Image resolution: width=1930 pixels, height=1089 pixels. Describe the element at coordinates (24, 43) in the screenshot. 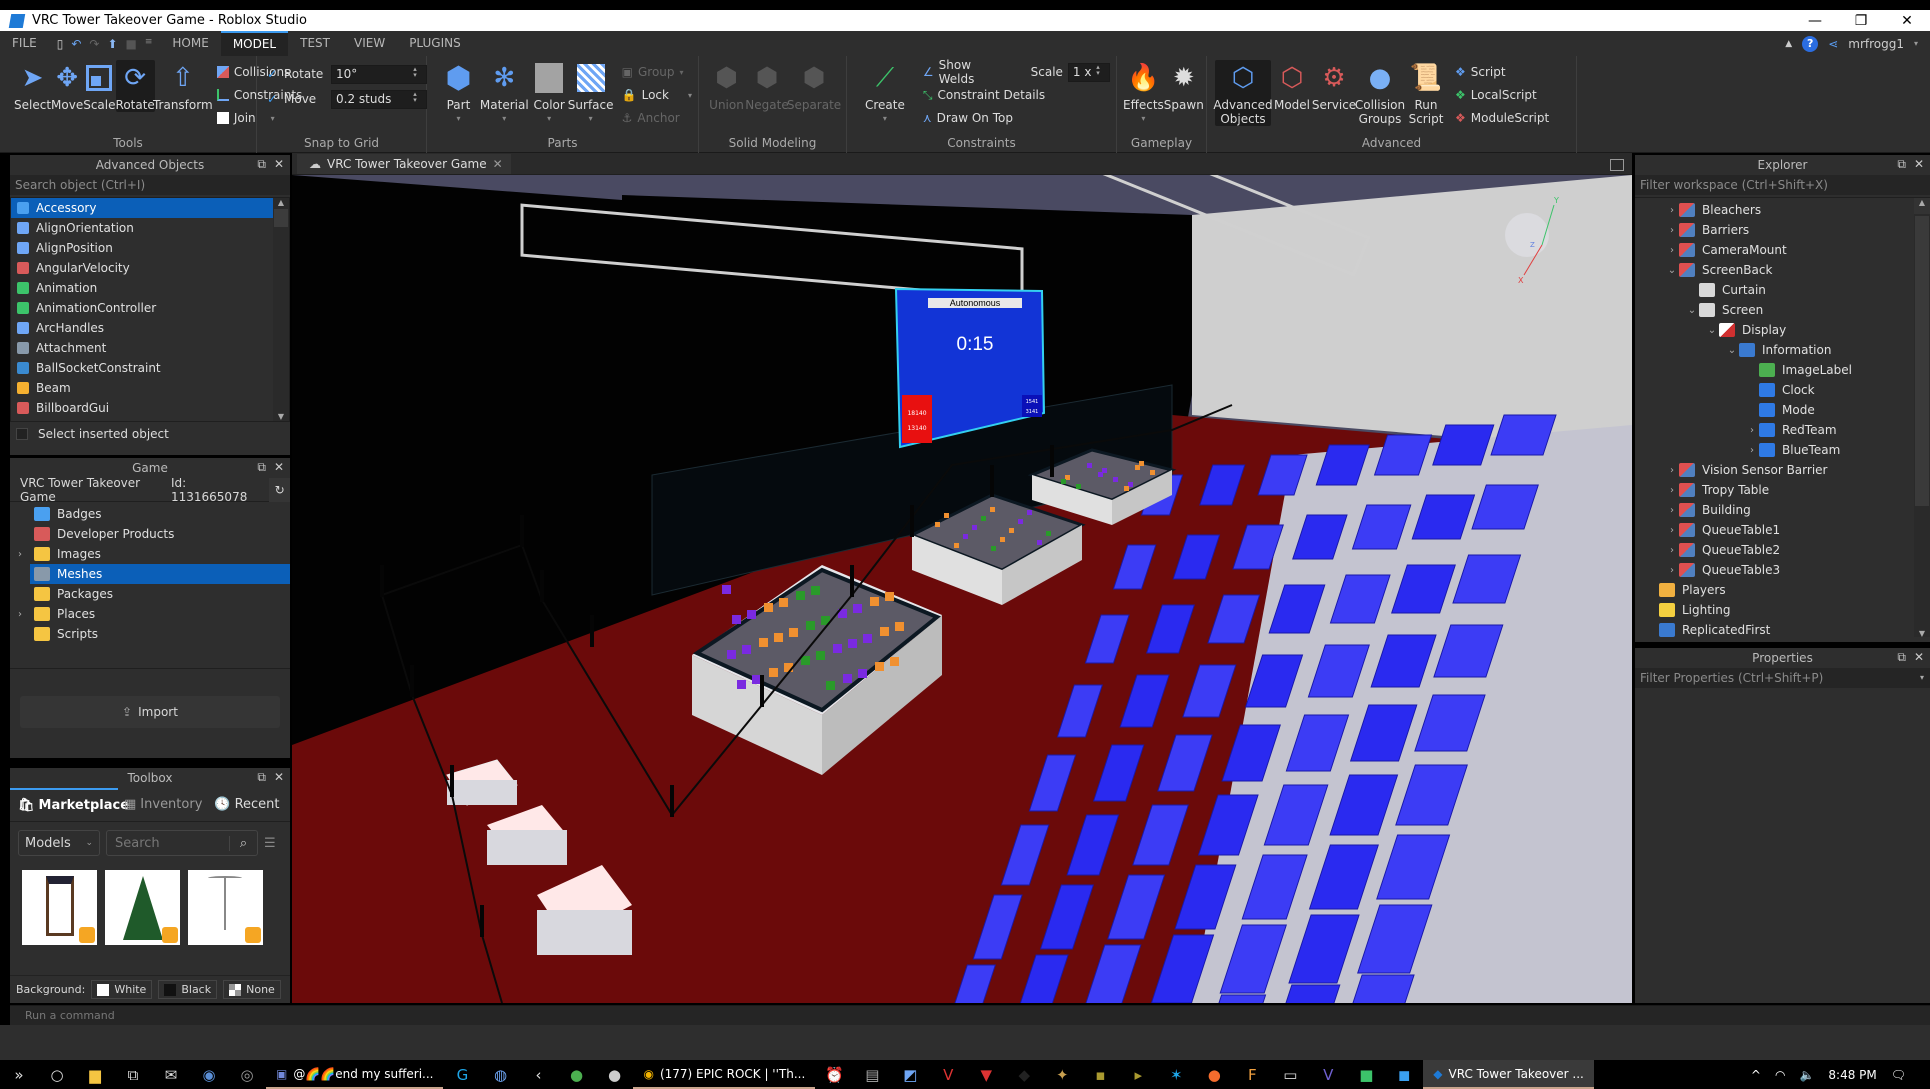

I see `file-menu: FILE` at that location.